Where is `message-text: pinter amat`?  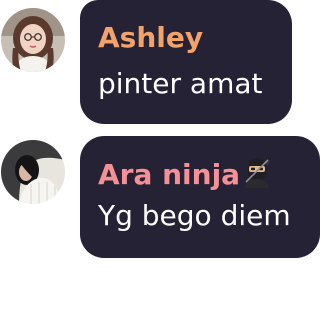 message-text: pinter amat is located at coordinates (180, 83).